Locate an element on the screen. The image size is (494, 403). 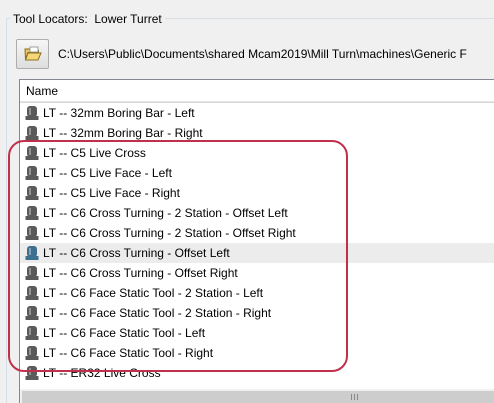
list-item: LT -- 32mm Boring Bar - Left is located at coordinates (257, 113).